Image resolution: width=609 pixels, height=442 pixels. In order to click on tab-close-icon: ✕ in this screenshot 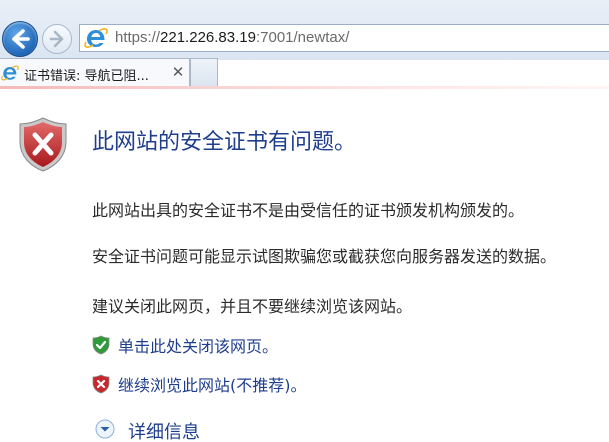, I will do `click(178, 72)`.